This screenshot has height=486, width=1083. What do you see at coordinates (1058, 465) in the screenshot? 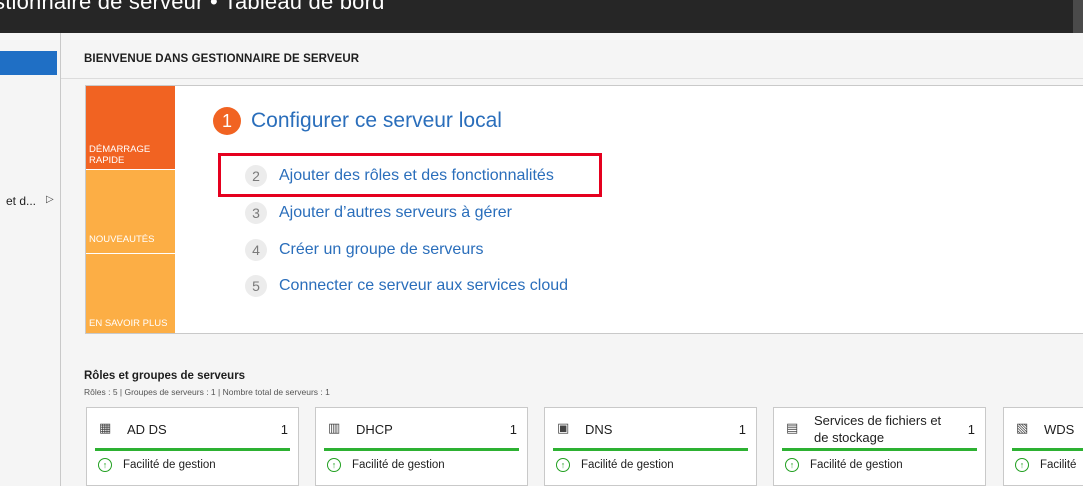
I see `manageability-label: Facilité` at bounding box center [1058, 465].